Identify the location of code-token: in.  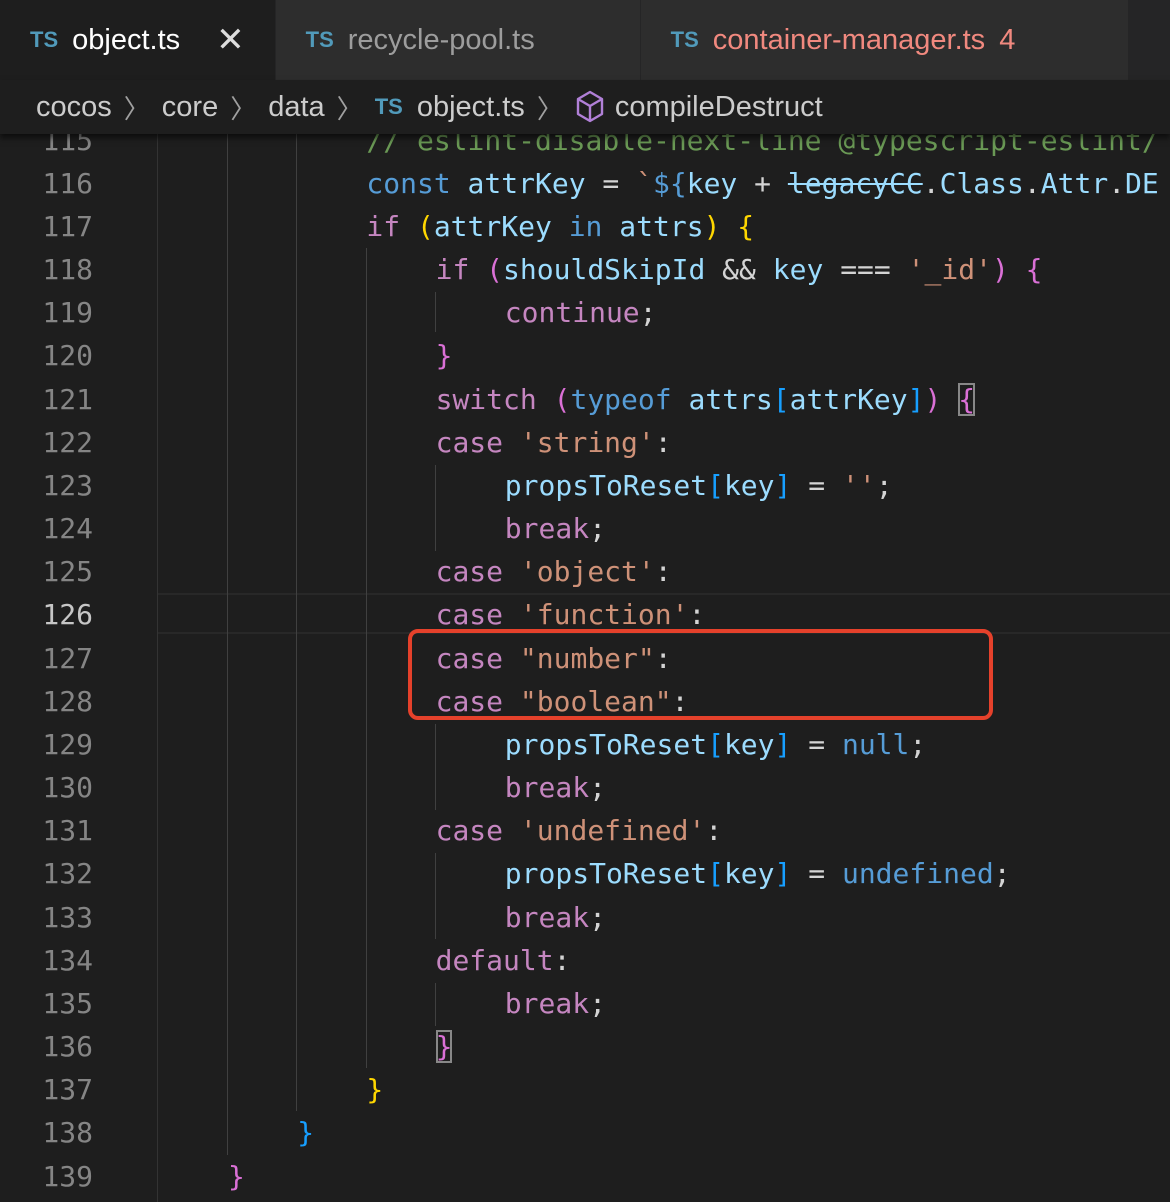
(585, 226).